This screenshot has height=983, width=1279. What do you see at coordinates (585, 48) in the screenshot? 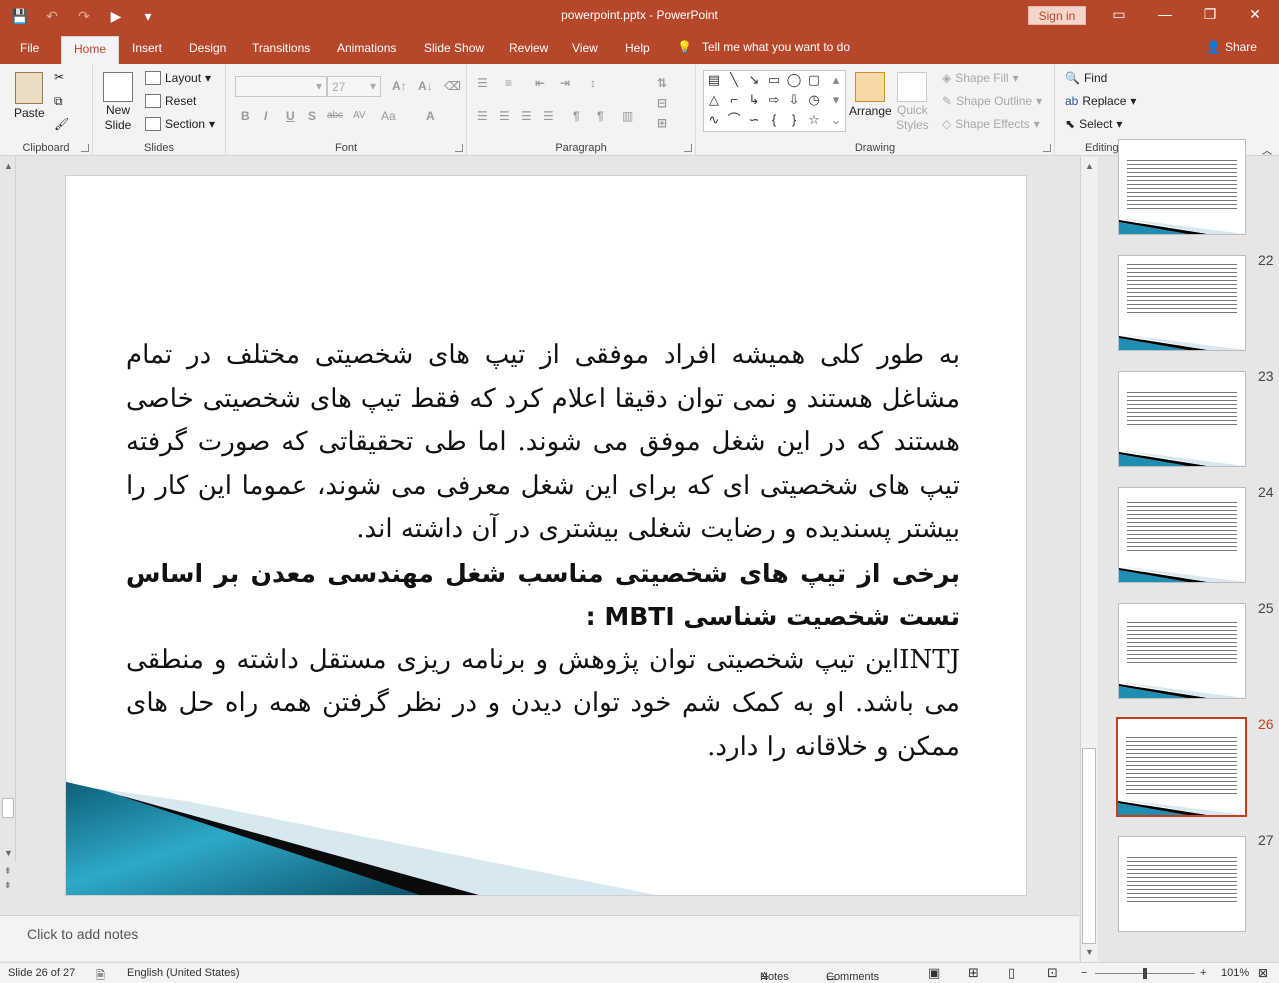
I see `tab-view: View` at bounding box center [585, 48].